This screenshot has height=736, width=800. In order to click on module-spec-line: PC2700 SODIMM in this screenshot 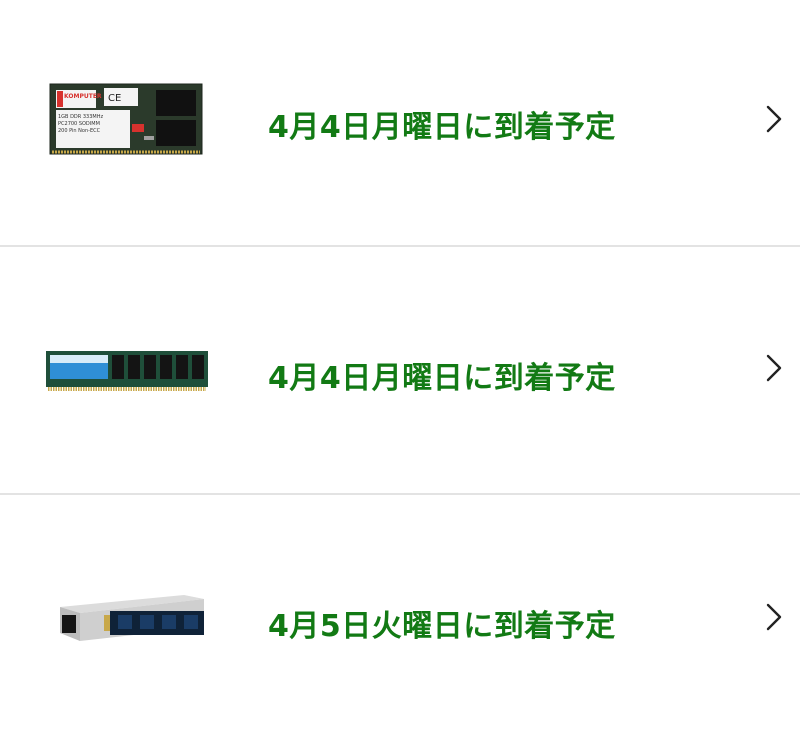, I will do `click(79, 124)`.